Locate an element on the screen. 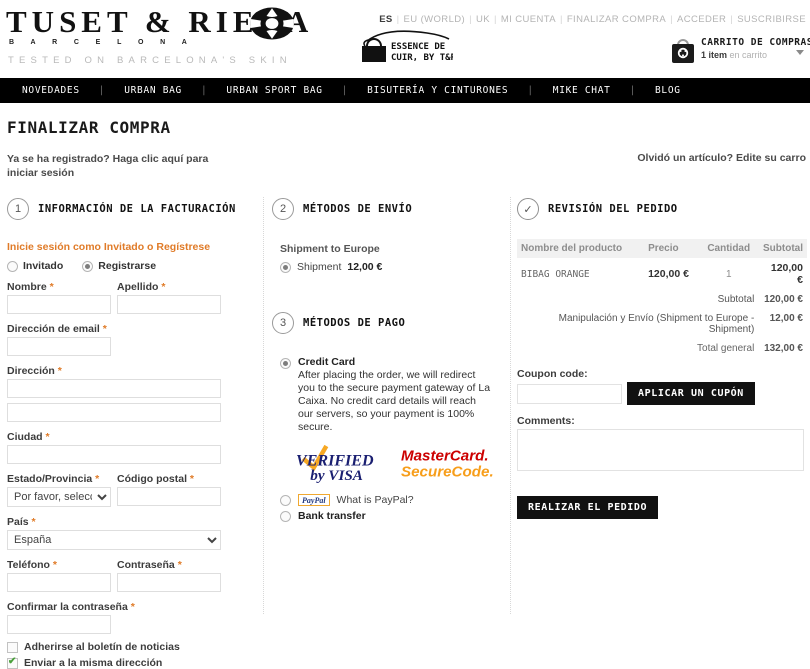  step-title-payment: MÉTODOS DE PAGO is located at coordinates (354, 323).